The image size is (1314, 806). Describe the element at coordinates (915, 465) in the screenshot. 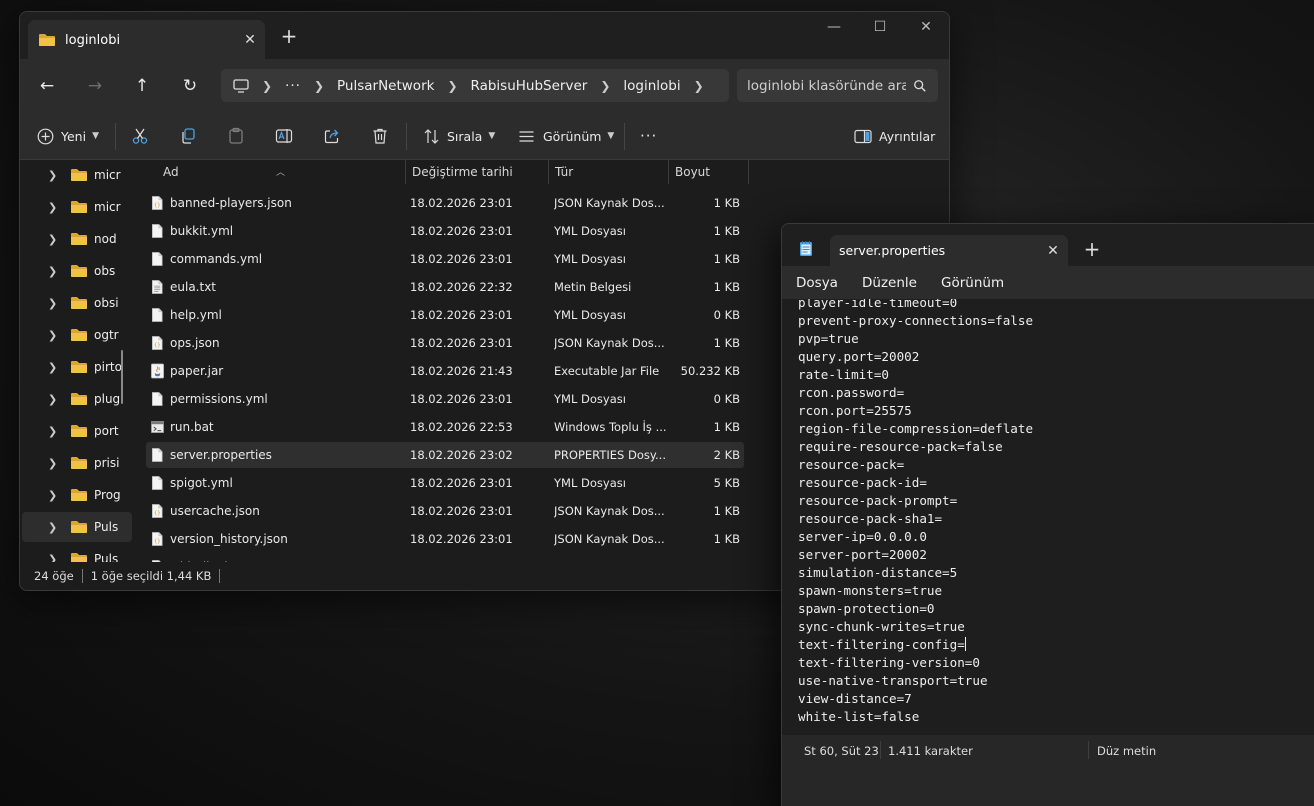

I see `editor-line: resource-pack=` at that location.